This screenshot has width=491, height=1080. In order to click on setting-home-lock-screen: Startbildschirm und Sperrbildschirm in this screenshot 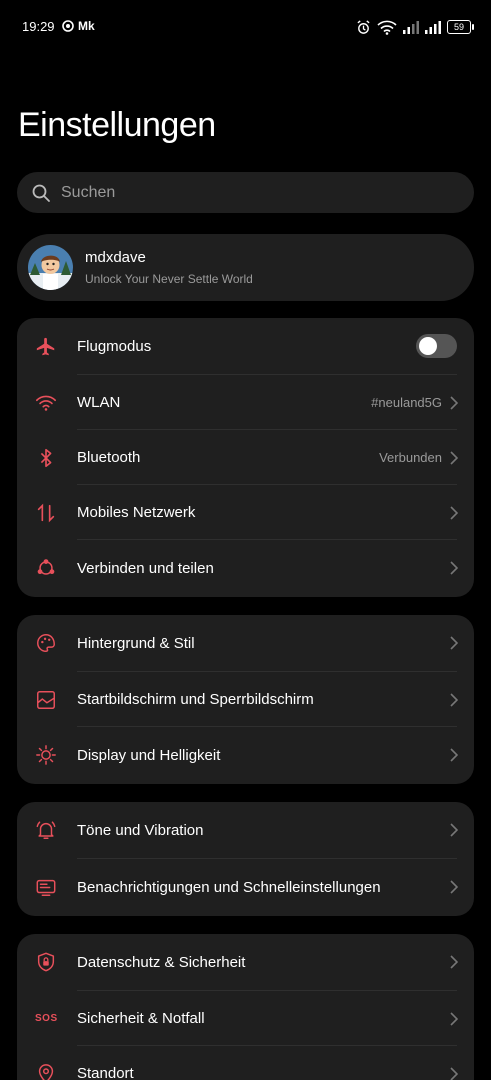, I will do `click(245, 699)`.